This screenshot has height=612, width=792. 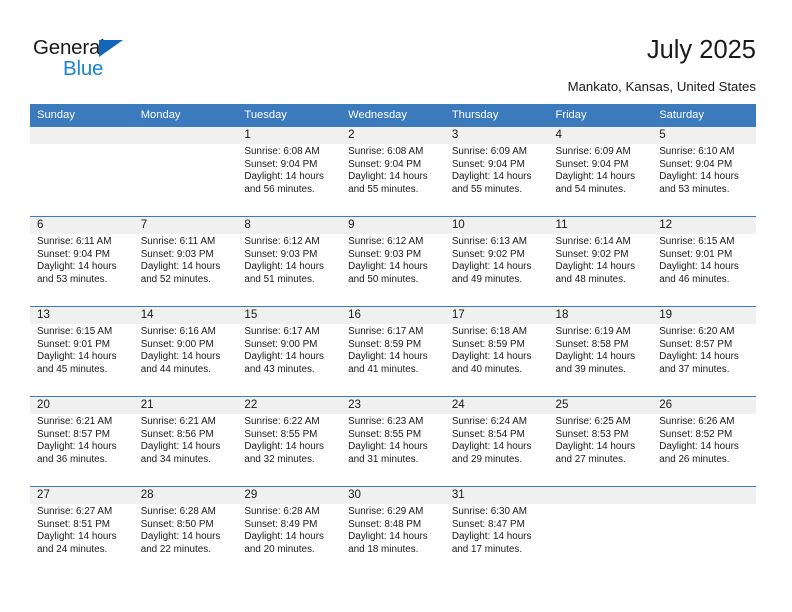 What do you see at coordinates (383, 369) in the screenshot?
I see `daylight-text-cont: and 41 minutes.` at bounding box center [383, 369].